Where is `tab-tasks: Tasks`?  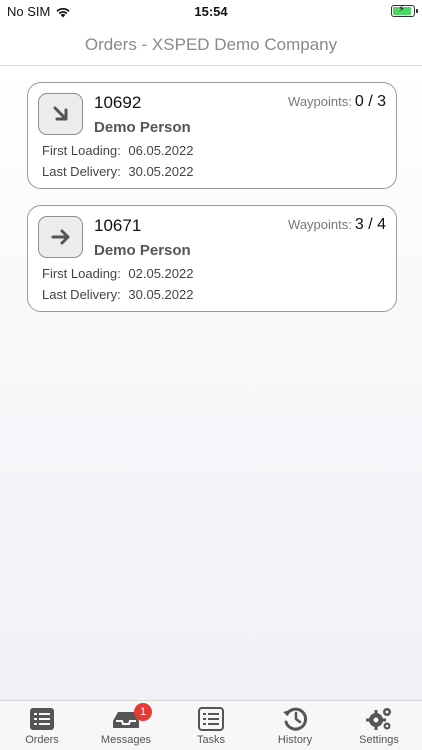
tab-tasks: Tasks is located at coordinates (211, 728).